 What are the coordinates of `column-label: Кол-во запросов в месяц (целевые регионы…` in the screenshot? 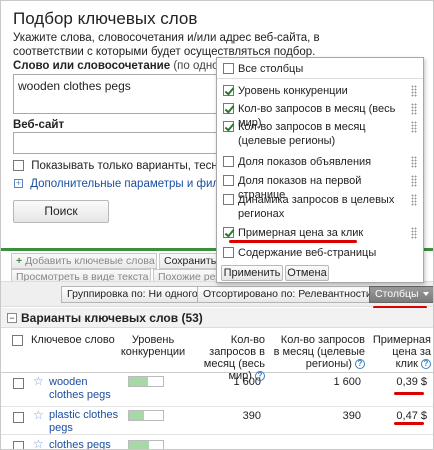 It's located at (302, 134).